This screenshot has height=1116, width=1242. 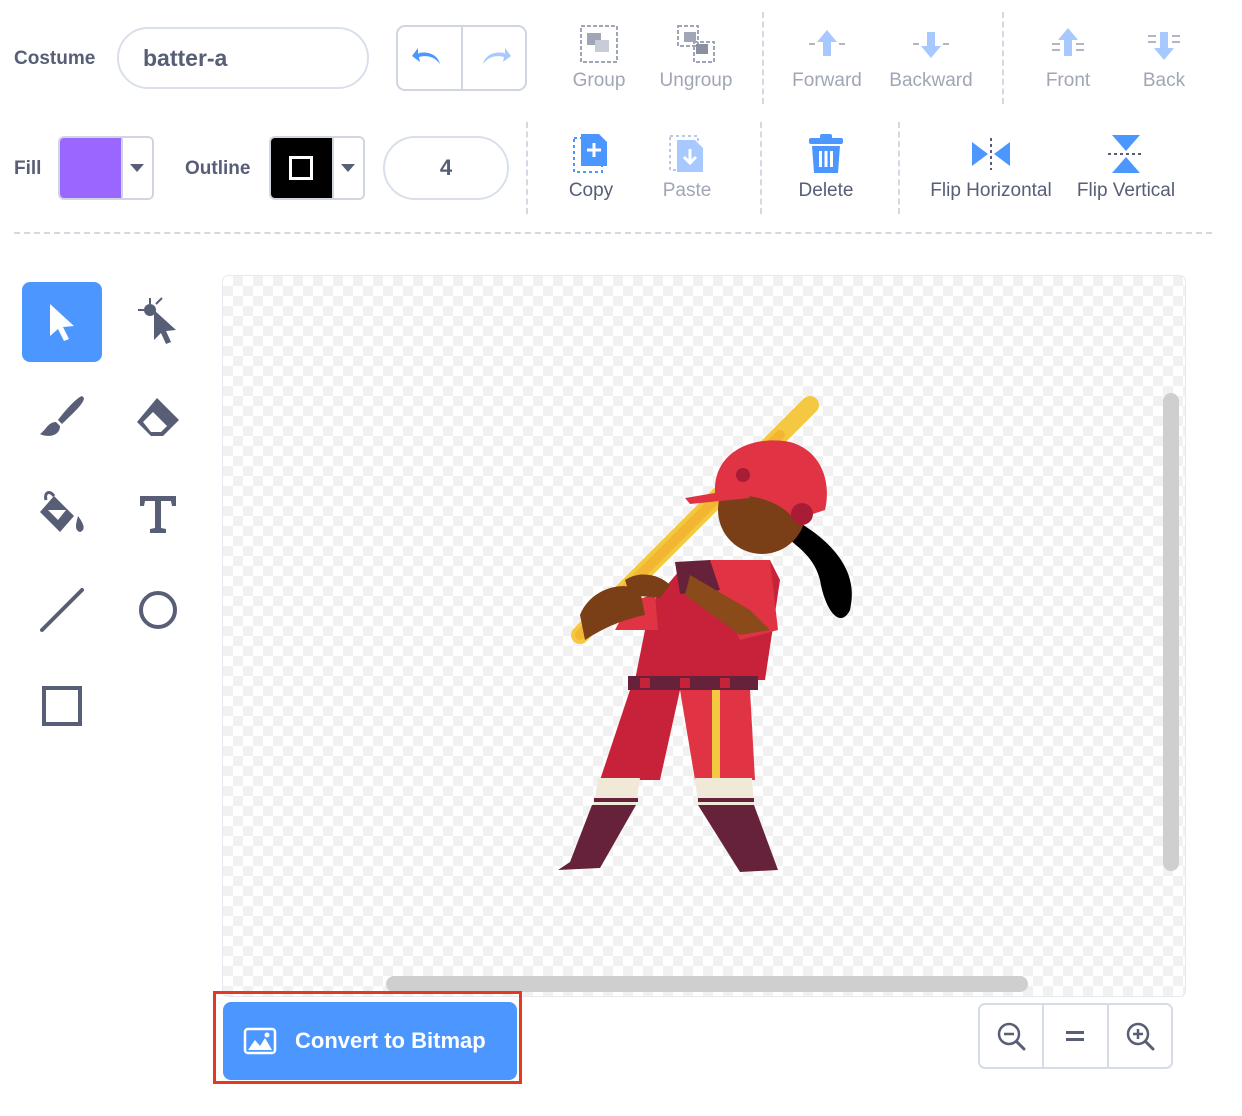 I want to click on undo-icon, so click(x=426, y=56).